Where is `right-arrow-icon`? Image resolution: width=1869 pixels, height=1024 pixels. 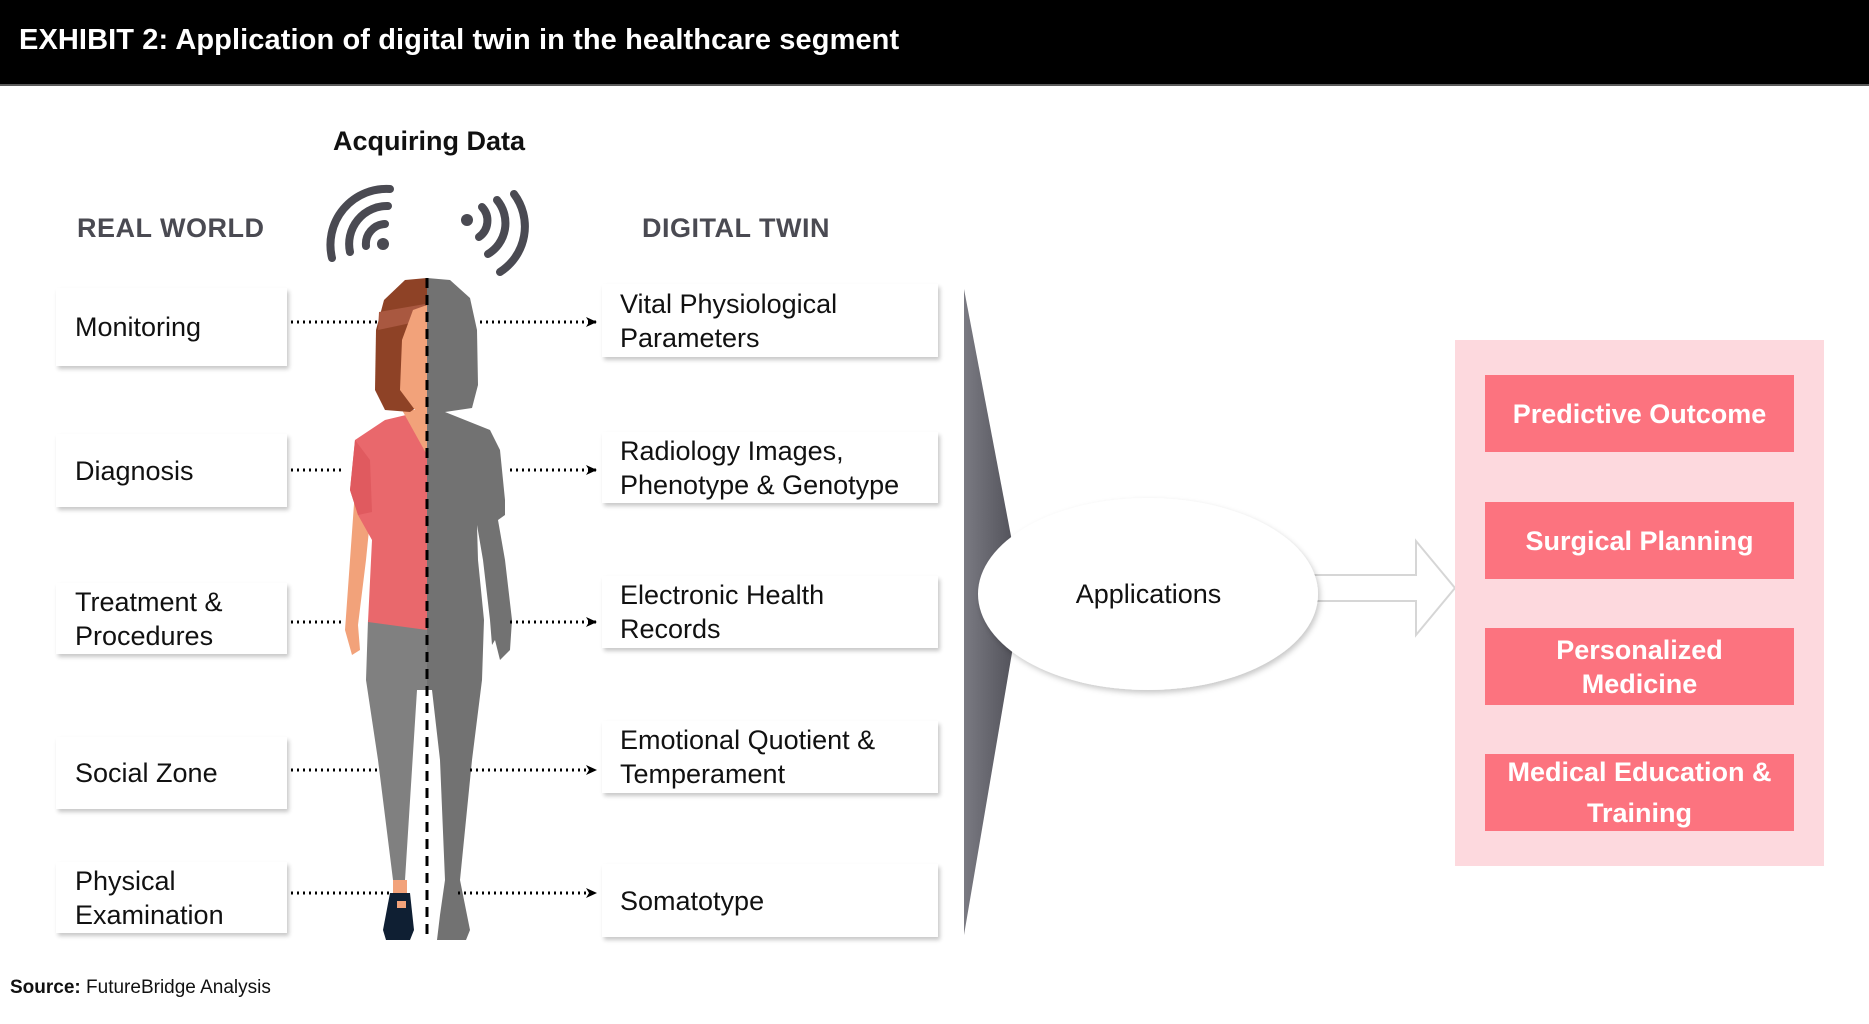 right-arrow-icon is located at coordinates (1378, 588).